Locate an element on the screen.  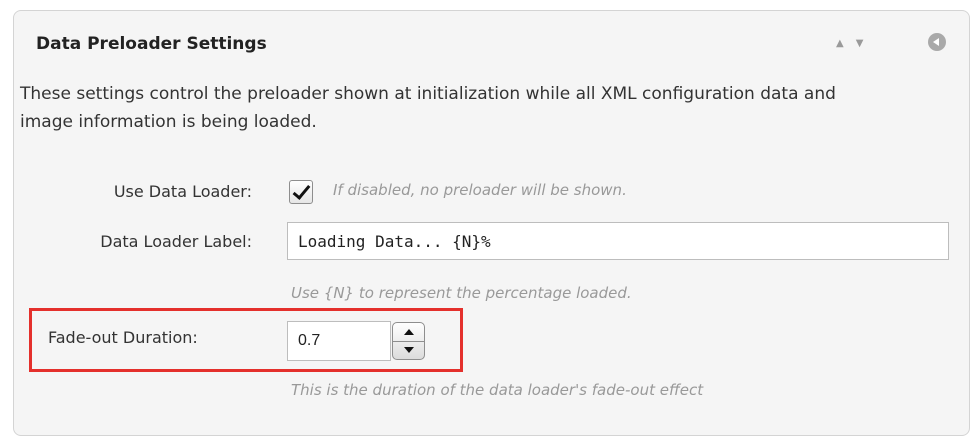
stepper-up-icon is located at coordinates (408, 332).